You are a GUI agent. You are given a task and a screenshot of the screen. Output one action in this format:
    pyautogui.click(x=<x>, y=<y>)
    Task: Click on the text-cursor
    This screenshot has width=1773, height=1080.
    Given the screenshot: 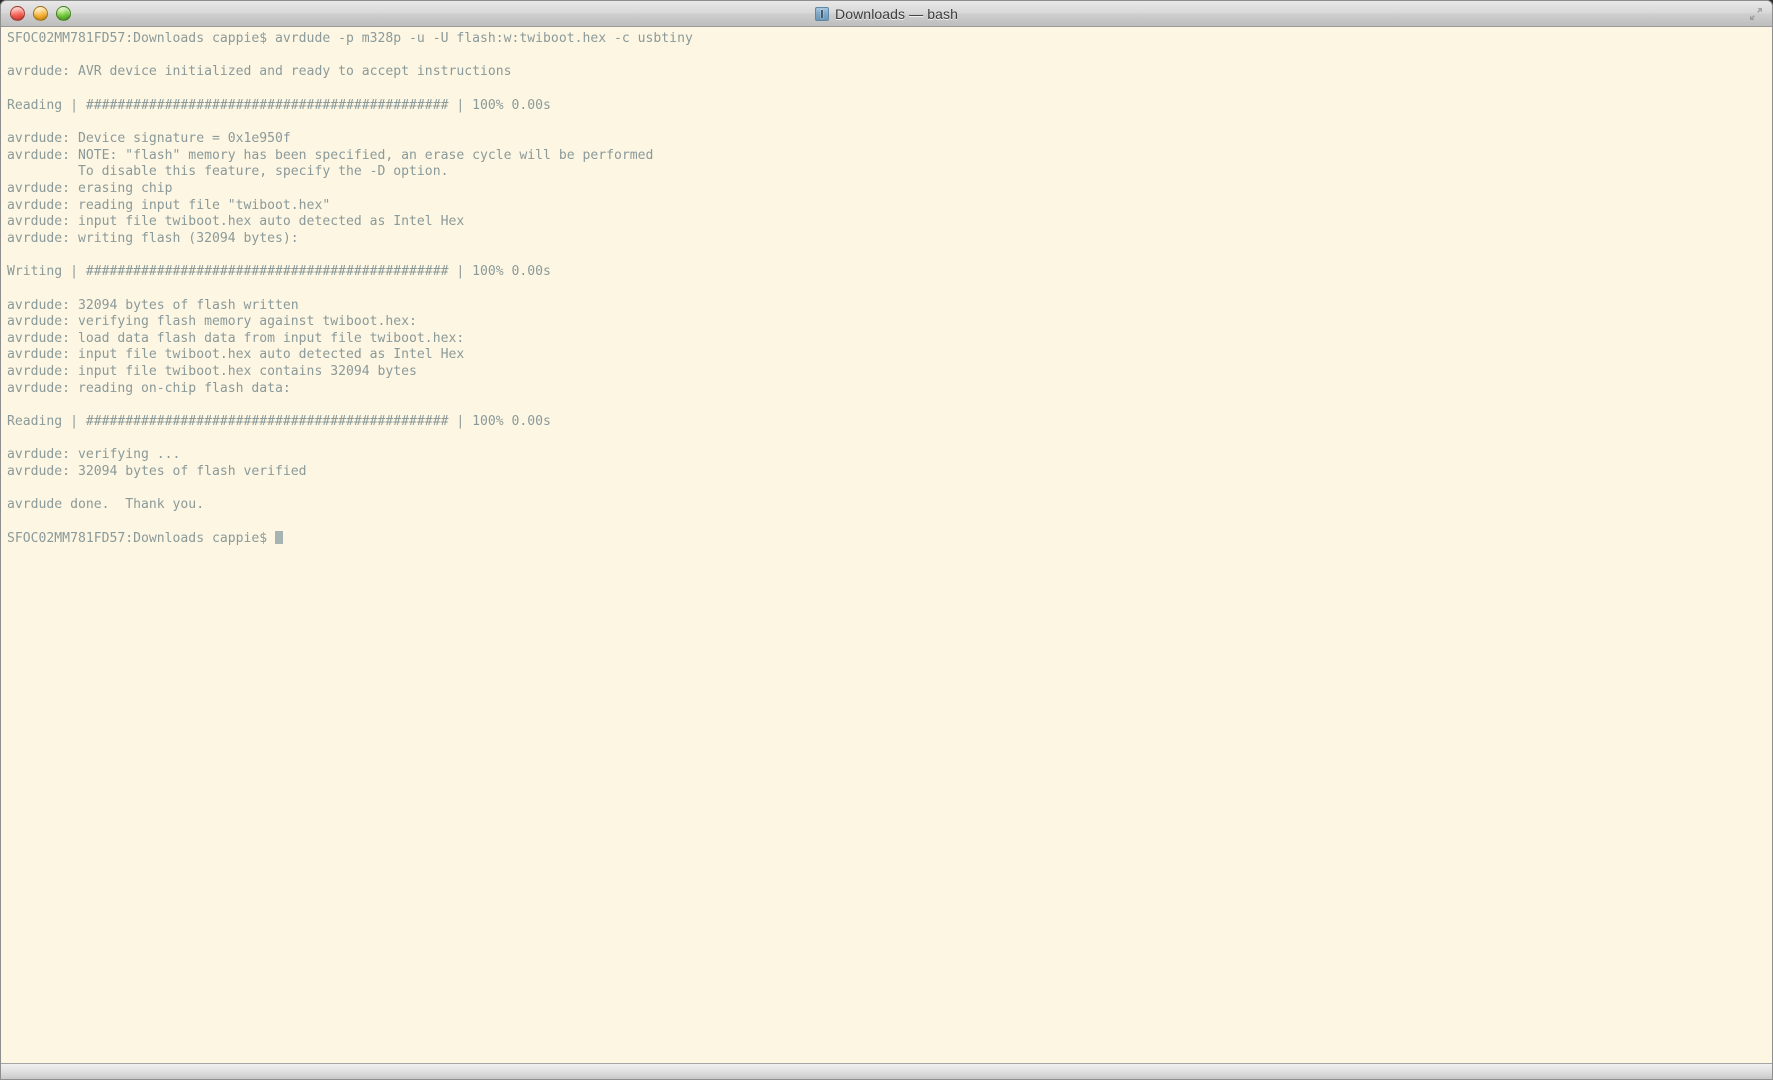 What is the action you would take?
    pyautogui.click(x=279, y=537)
    